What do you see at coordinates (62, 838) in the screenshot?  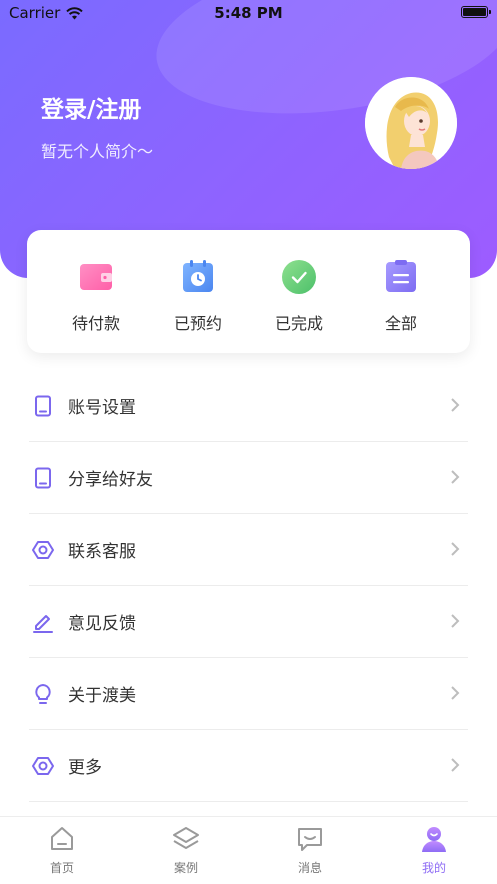 I see `home-icon` at bounding box center [62, 838].